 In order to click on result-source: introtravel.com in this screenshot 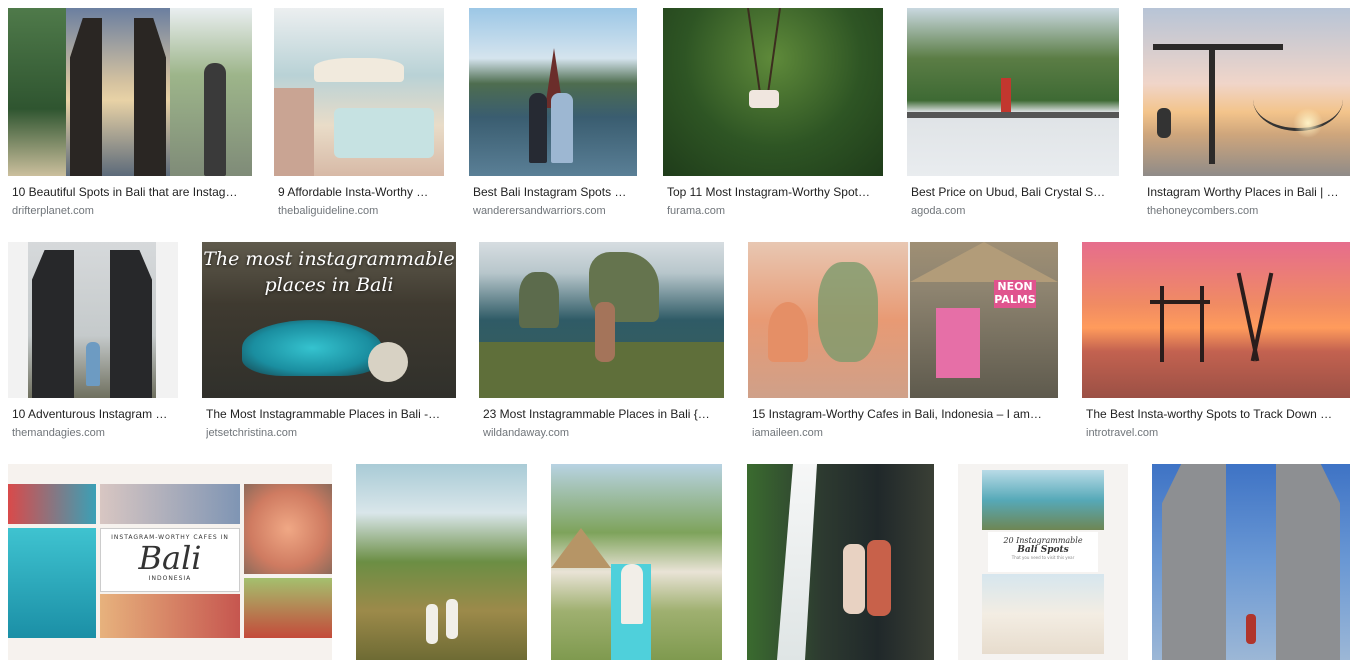, I will do `click(1219, 433)`.